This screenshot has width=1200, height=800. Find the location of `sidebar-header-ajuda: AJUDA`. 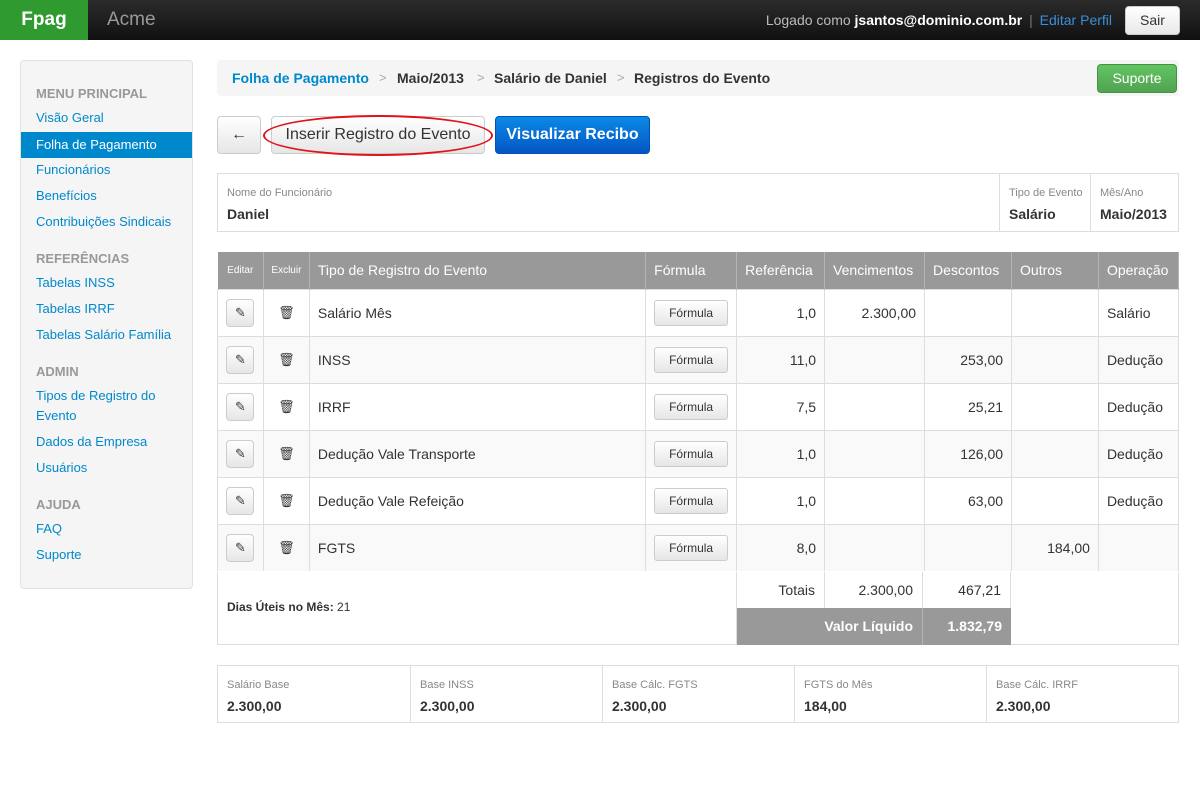

sidebar-header-ajuda: AJUDA is located at coordinates (58, 504).